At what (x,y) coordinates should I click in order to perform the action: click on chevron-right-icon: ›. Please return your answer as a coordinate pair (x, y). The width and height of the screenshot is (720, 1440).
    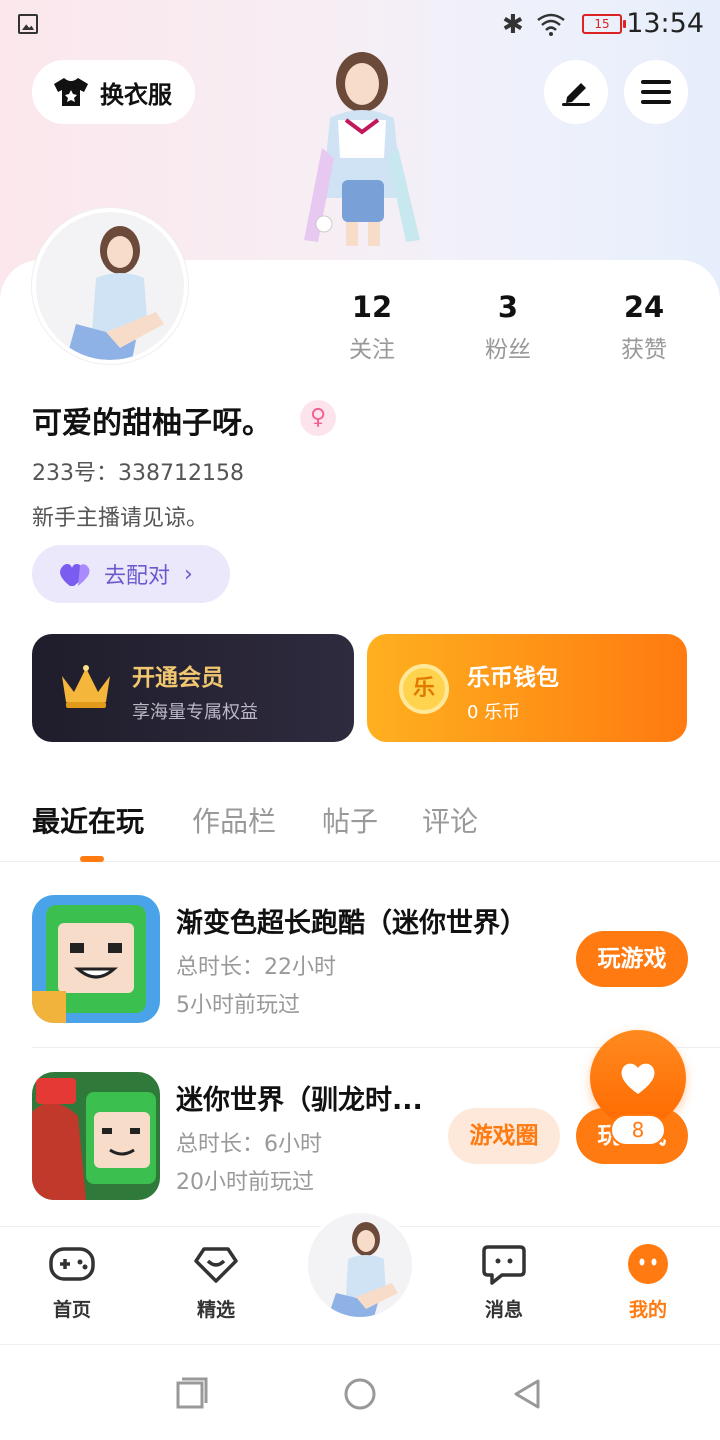
    Looking at the image, I should click on (188, 574).